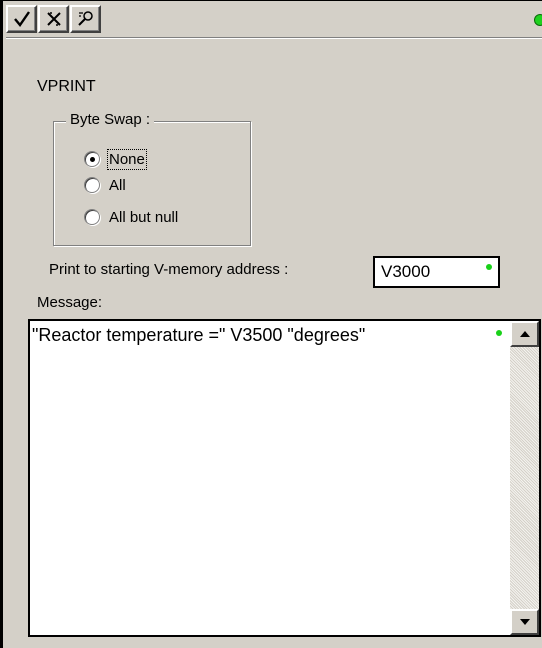  I want to click on radio-none-button, so click(92, 159).